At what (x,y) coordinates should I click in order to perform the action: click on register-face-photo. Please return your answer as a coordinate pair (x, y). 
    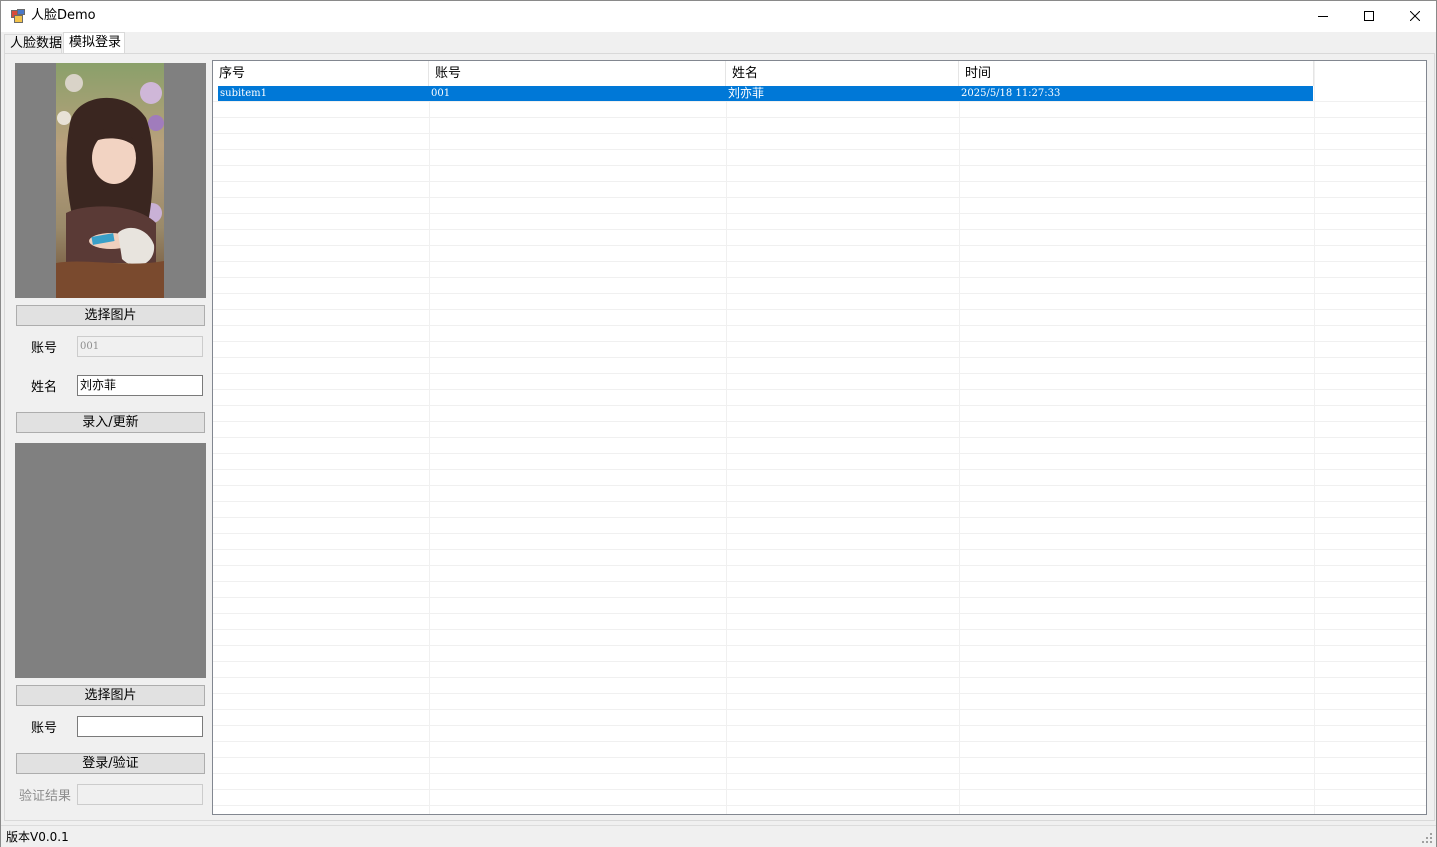
    Looking at the image, I should click on (110, 180).